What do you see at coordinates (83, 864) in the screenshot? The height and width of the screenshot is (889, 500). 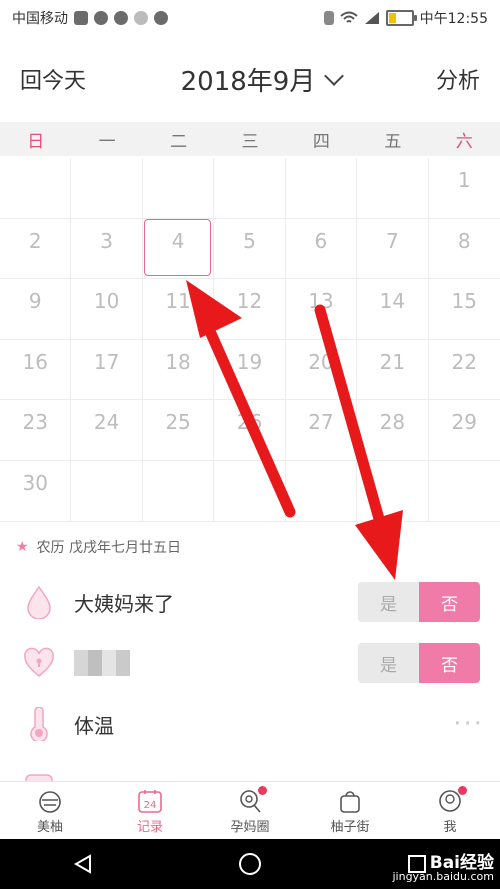 I see `back-icon` at bounding box center [83, 864].